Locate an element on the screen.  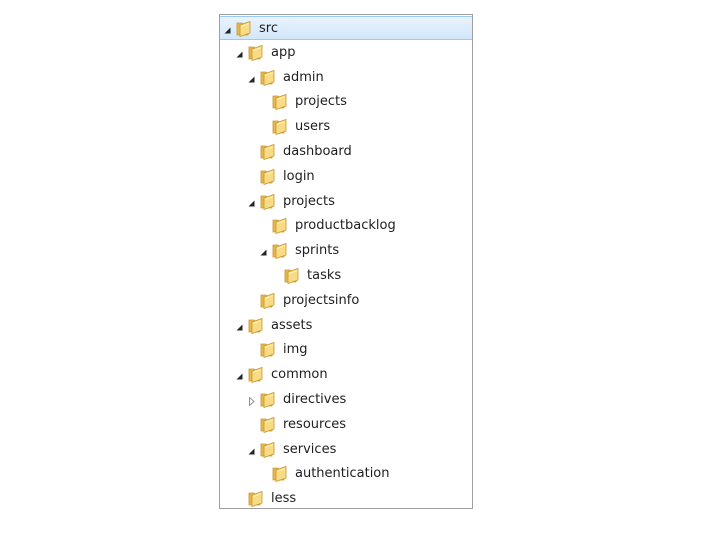
tree-item: src is located at coordinates (346, 28).